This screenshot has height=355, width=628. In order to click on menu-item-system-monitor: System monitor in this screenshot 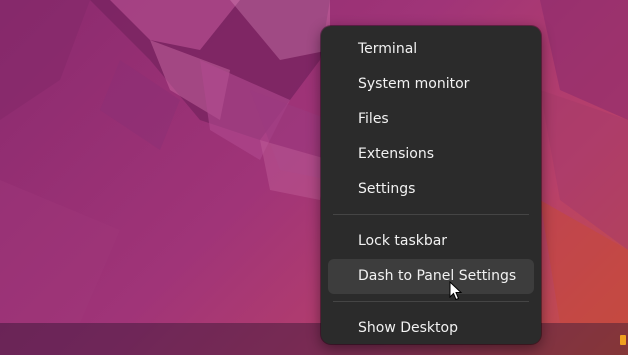, I will do `click(431, 84)`.